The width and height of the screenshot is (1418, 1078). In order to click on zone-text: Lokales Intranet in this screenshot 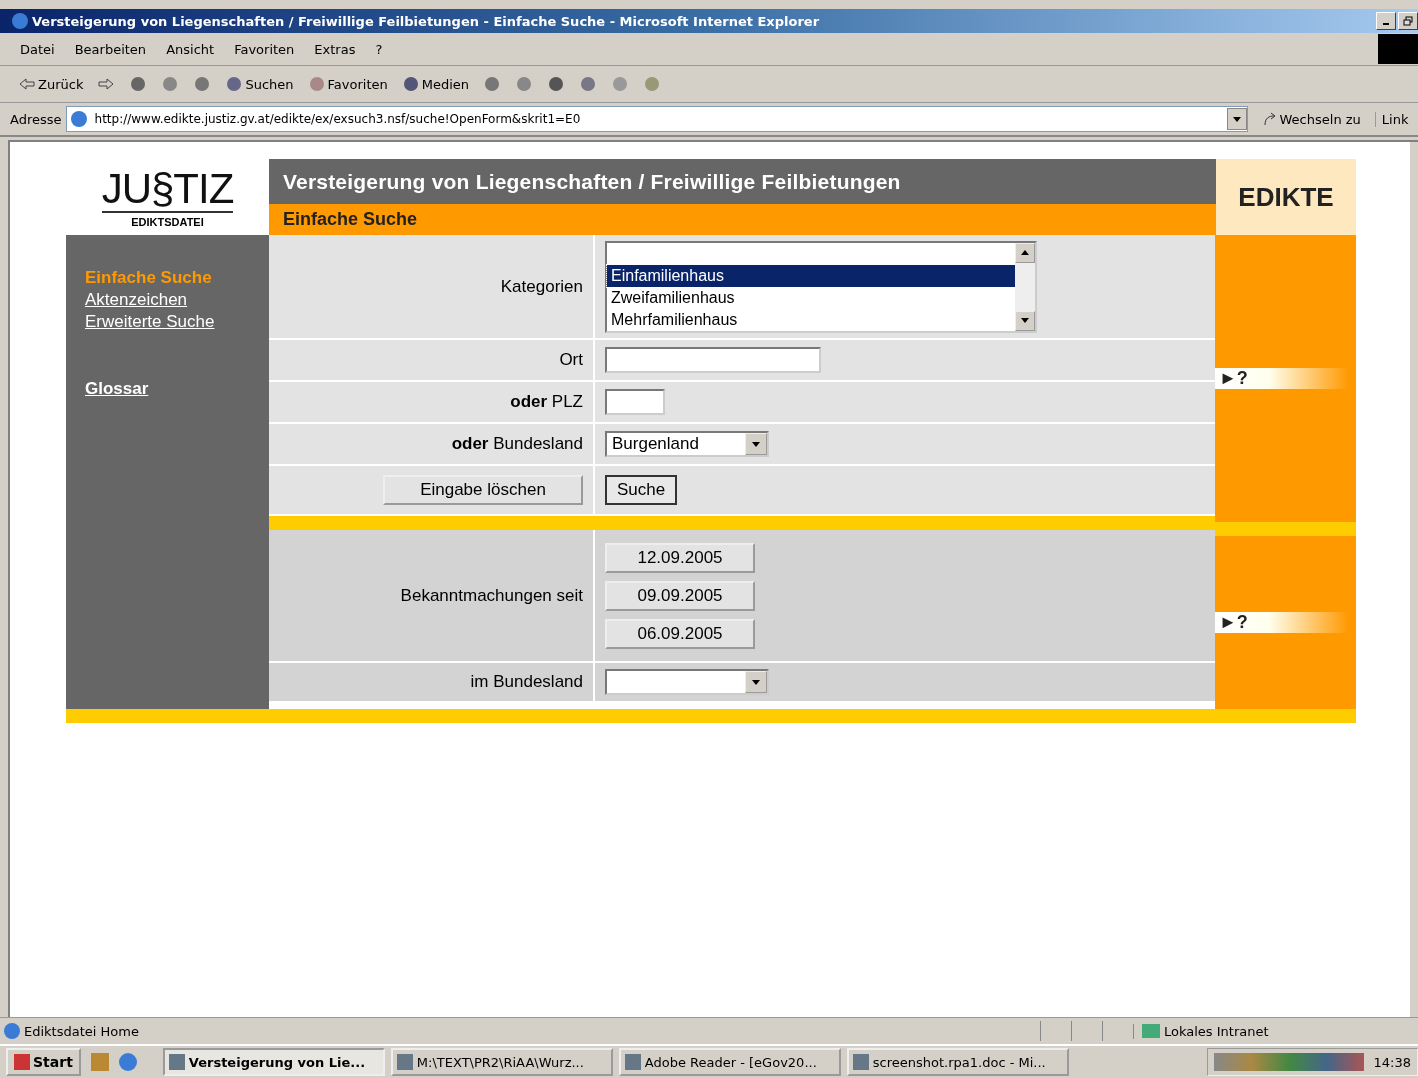, I will do `click(1201, 1031)`.